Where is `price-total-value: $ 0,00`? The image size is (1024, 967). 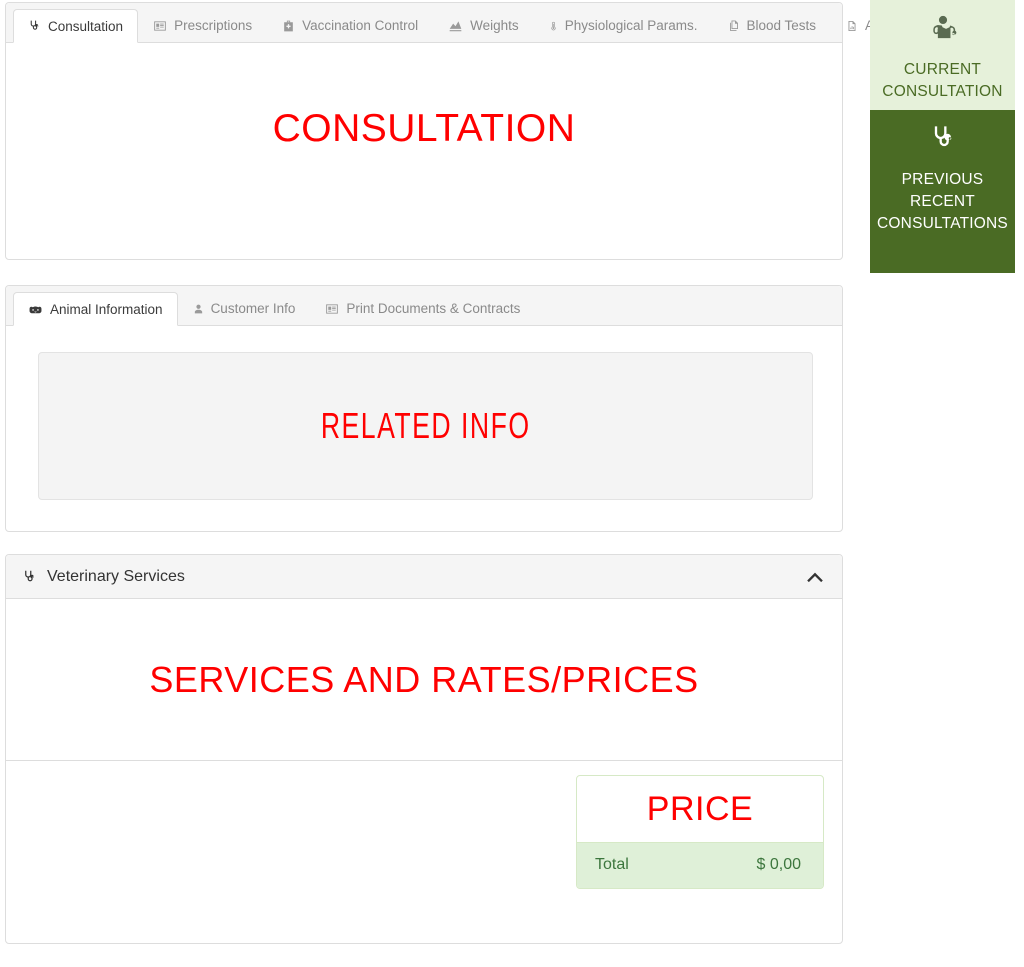 price-total-value: $ 0,00 is located at coordinates (778, 864).